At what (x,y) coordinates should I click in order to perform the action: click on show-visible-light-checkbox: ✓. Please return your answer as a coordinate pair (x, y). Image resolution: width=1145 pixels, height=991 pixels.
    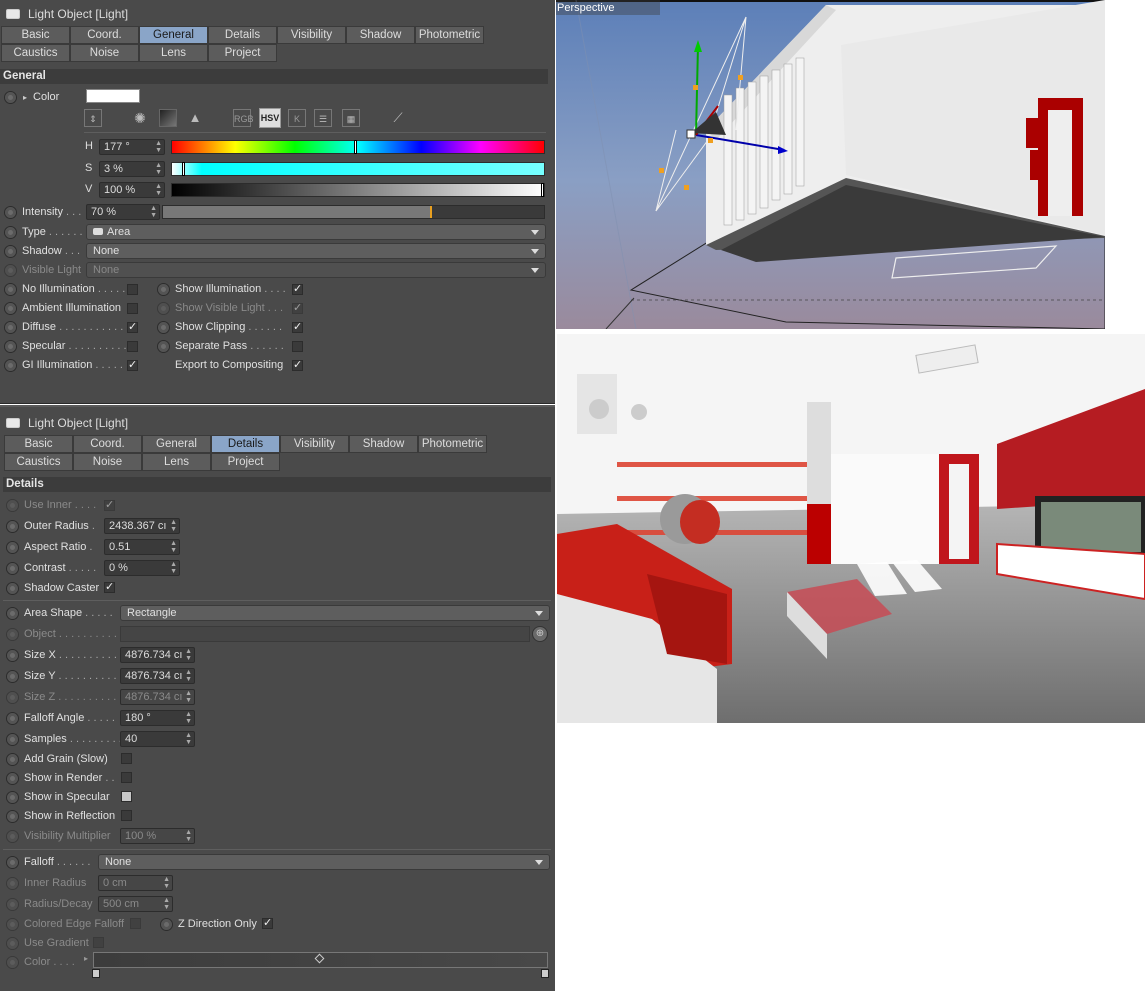
    Looking at the image, I should click on (297, 308).